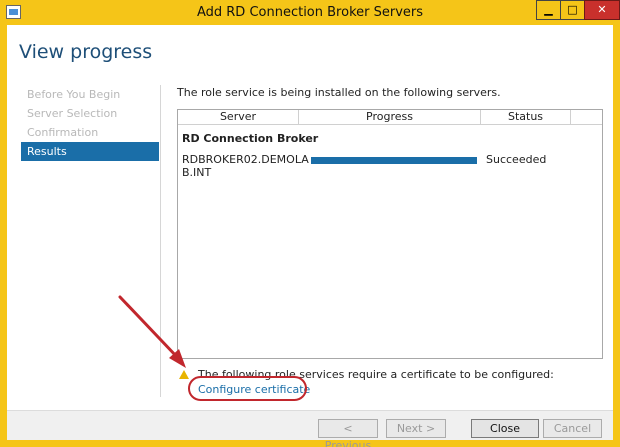 The width and height of the screenshot is (620, 447). What do you see at coordinates (238, 117) in the screenshot?
I see `column-header-server: Server` at bounding box center [238, 117].